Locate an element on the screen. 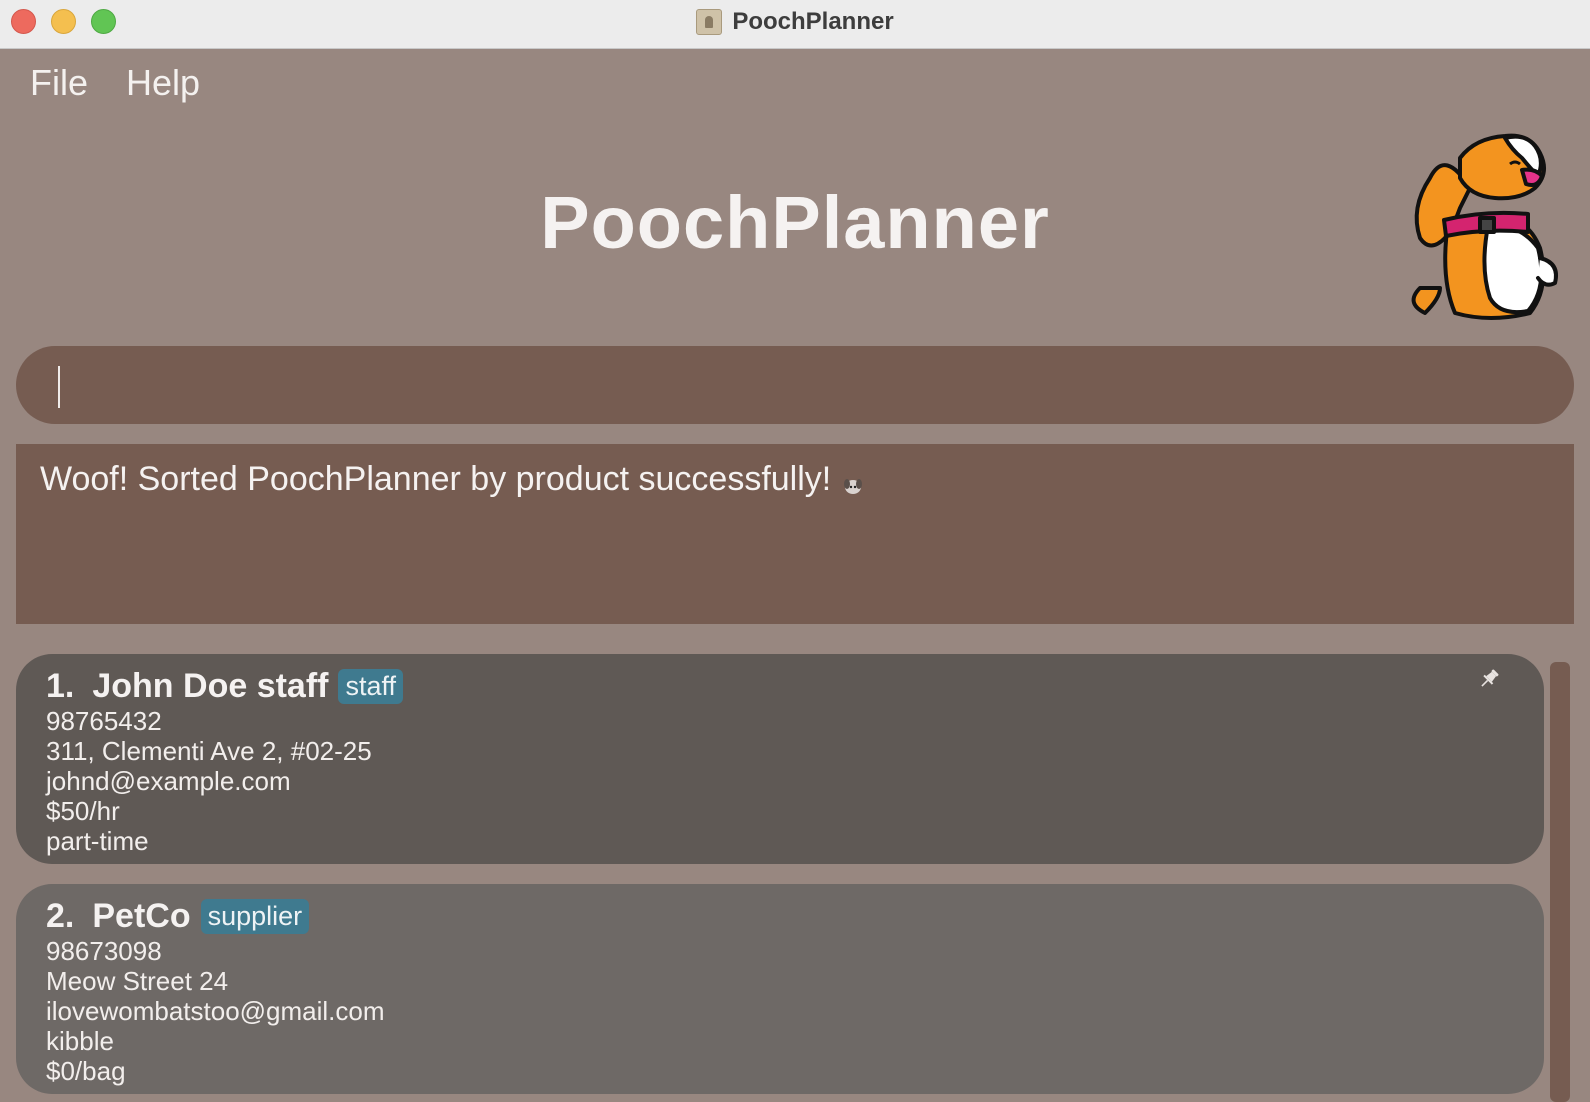 The width and height of the screenshot is (1590, 1102). contact-address: 311, Clementi Ave 2, #02-25 is located at coordinates (209, 751).